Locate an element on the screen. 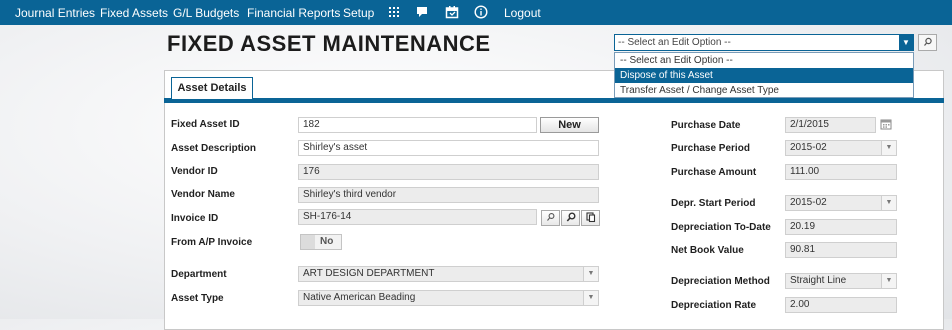 The height and width of the screenshot is (330, 952). nav-financial-reports: Financial Reports is located at coordinates (293, 13).